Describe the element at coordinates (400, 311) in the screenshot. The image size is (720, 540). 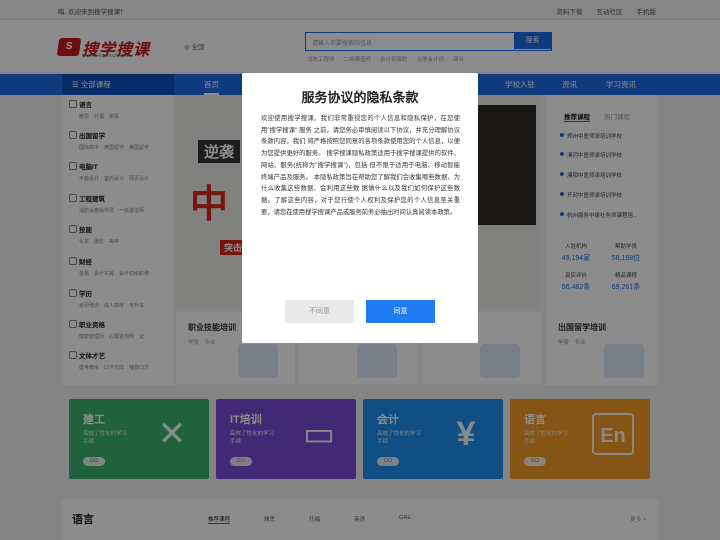
I see `accept-button: 同意` at that location.